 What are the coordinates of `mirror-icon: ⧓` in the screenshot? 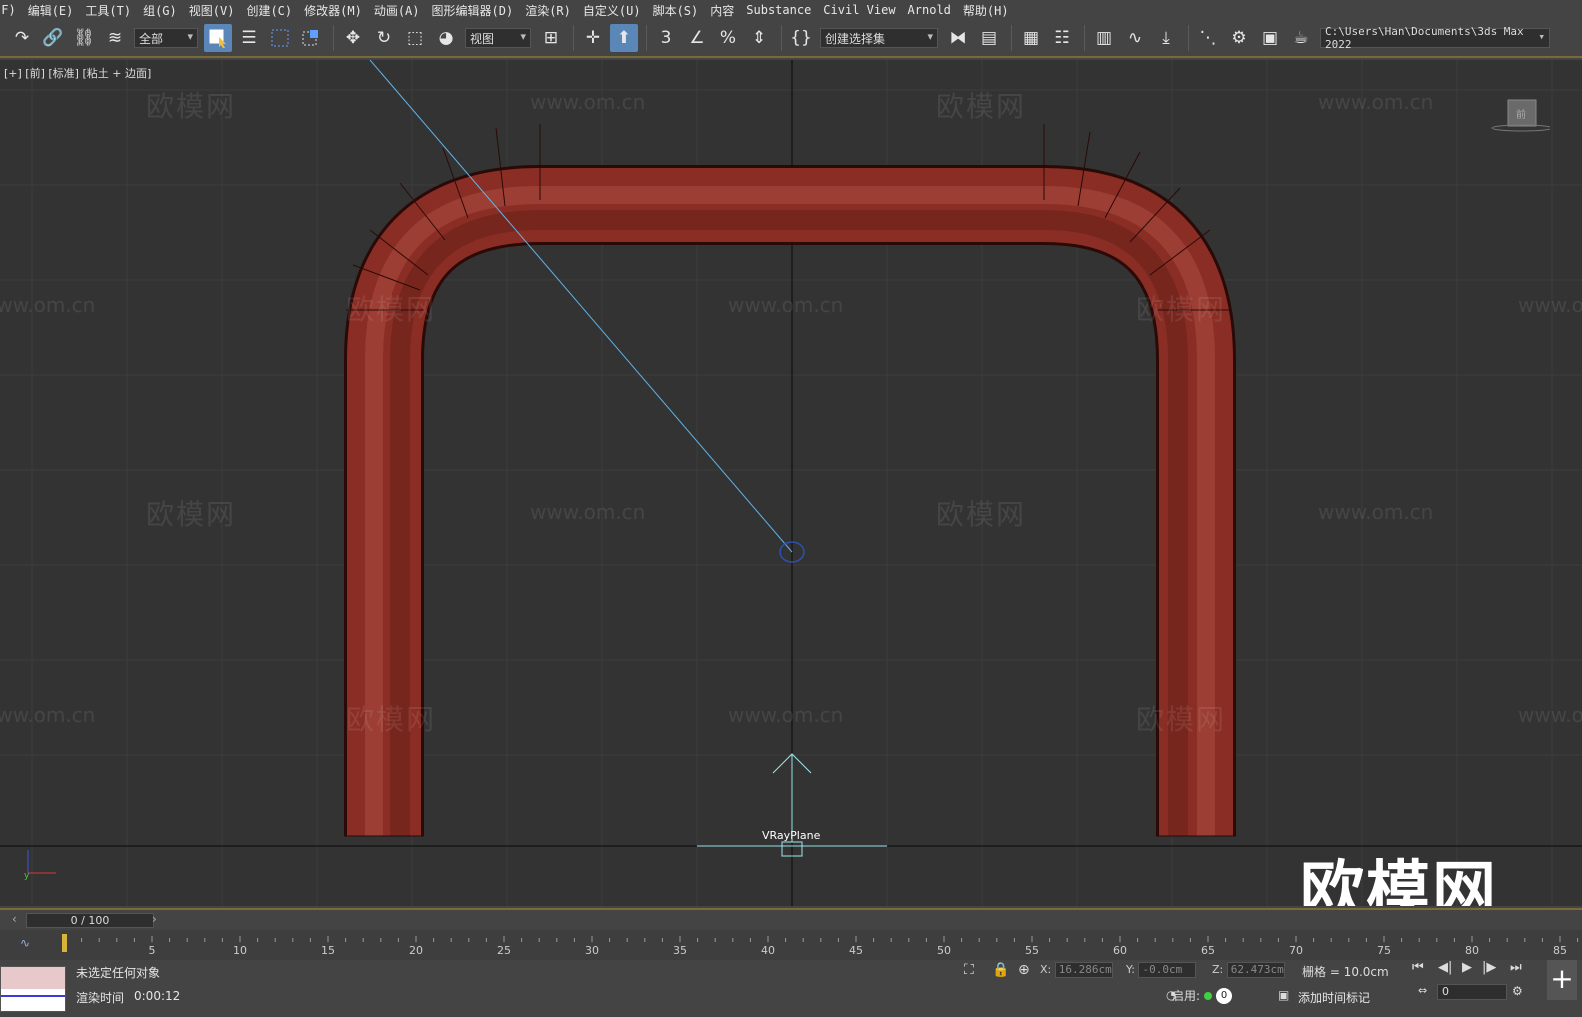 It's located at (958, 38).